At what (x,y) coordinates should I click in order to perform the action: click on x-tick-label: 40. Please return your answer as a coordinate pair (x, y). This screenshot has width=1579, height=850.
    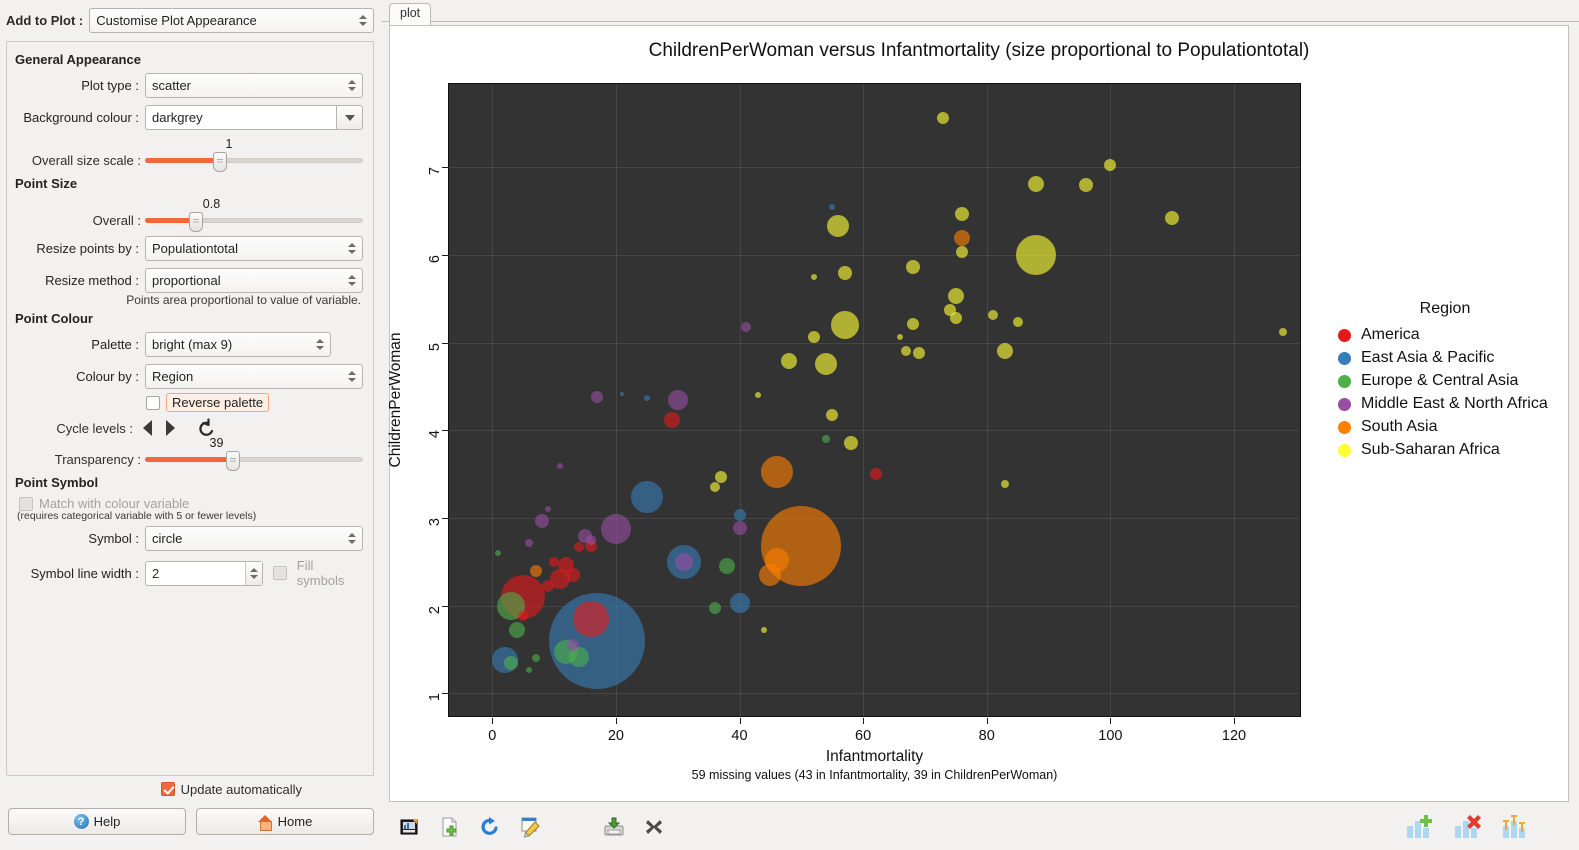
    Looking at the image, I should click on (739, 736).